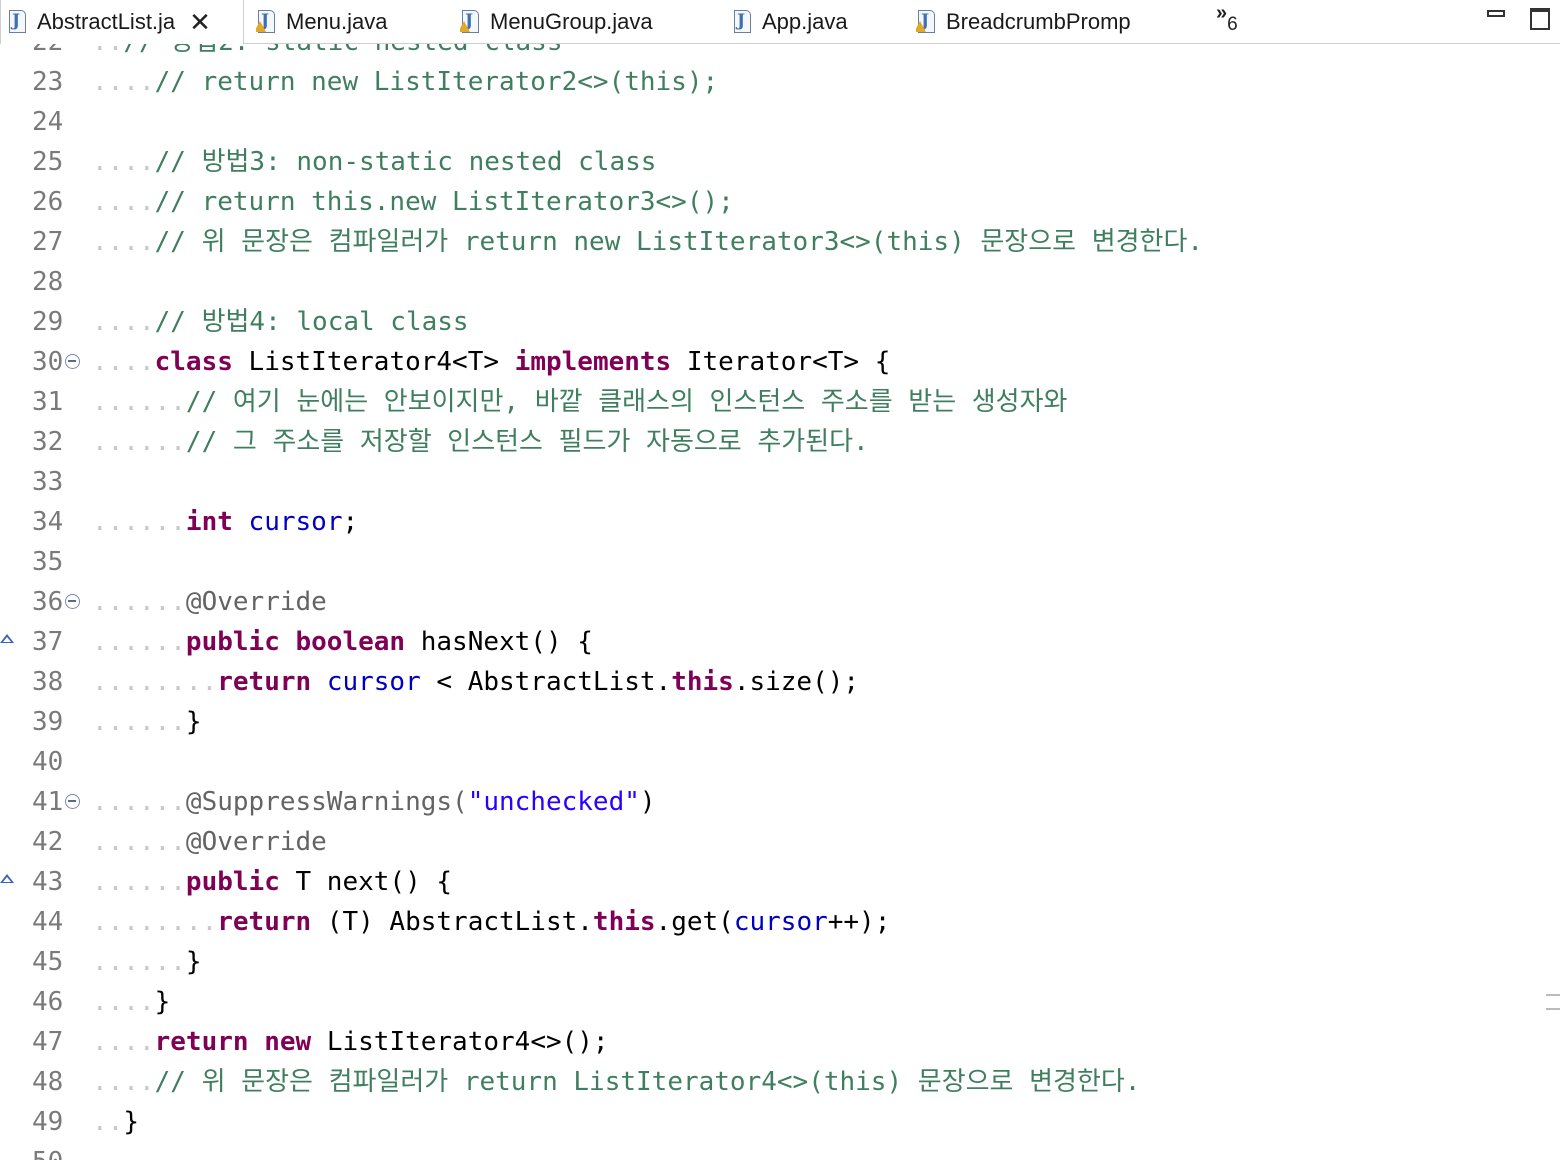 The image size is (1560, 1160). Describe the element at coordinates (1496, 13) in the screenshot. I see `minimize-icon` at that location.